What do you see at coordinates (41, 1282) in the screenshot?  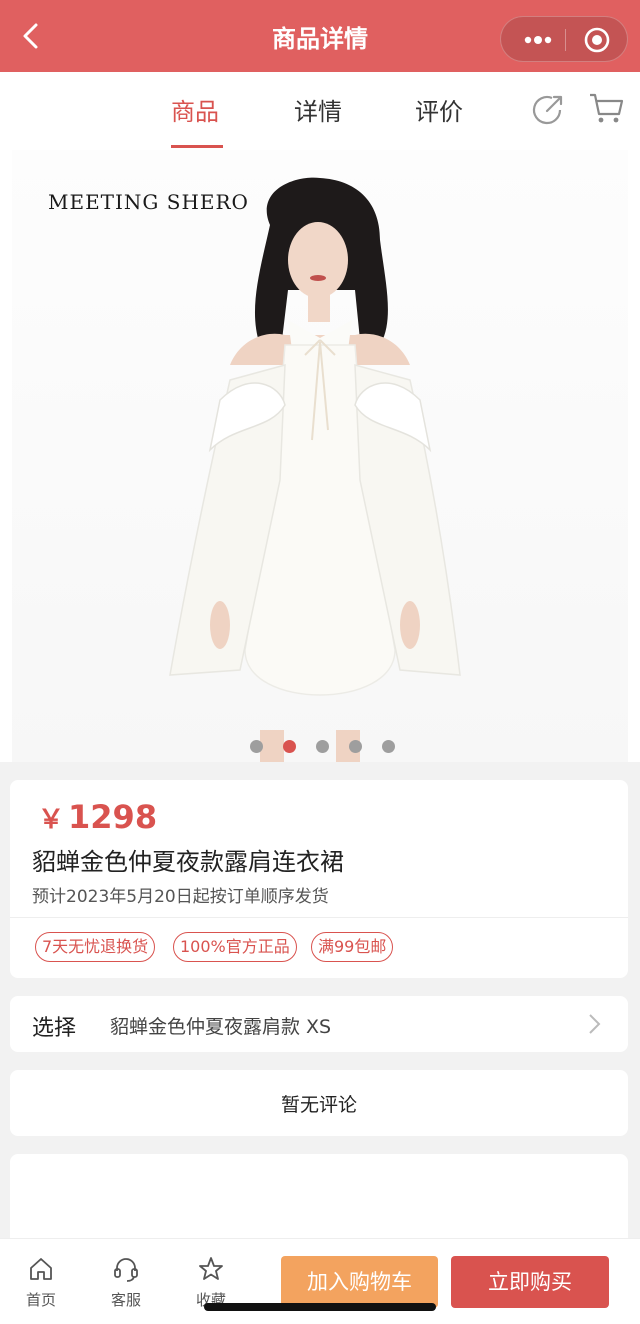 I see `nav-home: 首页` at bounding box center [41, 1282].